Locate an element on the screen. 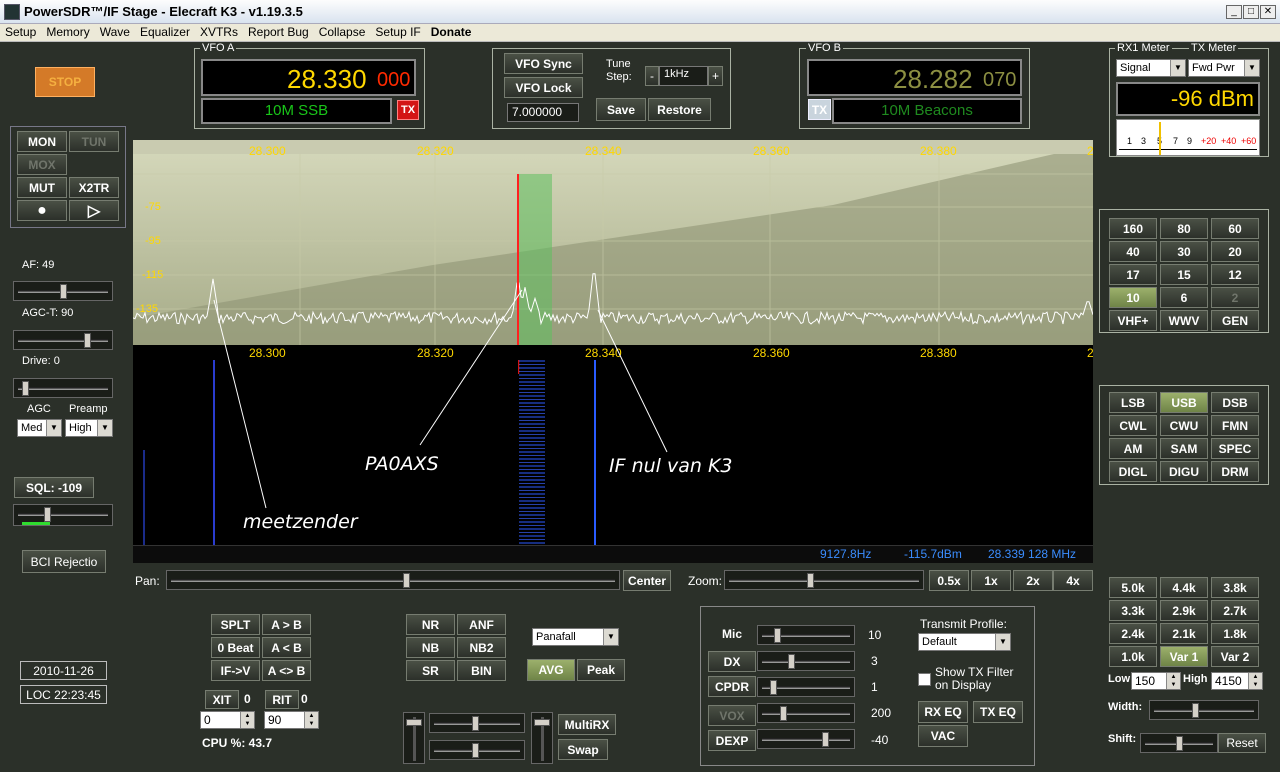 The height and width of the screenshot is (772, 1280). band-button-160: 160 is located at coordinates (1133, 228).